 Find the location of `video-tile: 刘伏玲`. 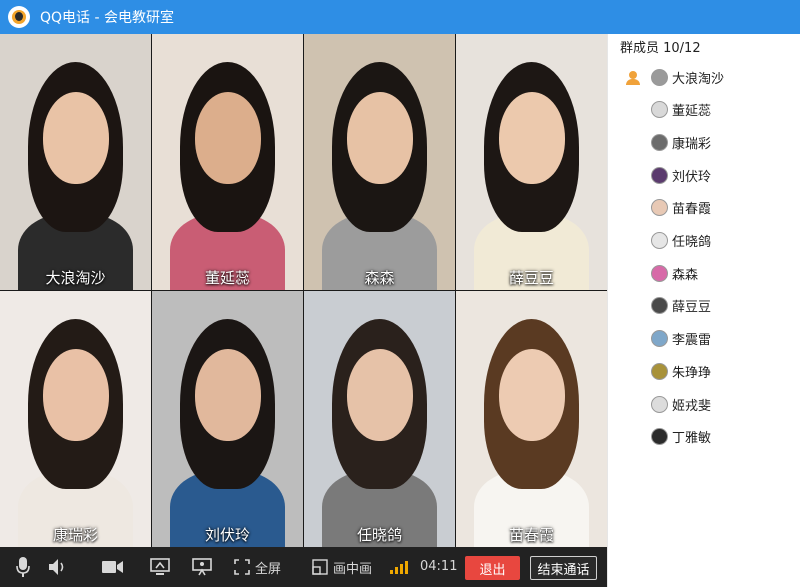

video-tile: 刘伏玲 is located at coordinates (227, 419).